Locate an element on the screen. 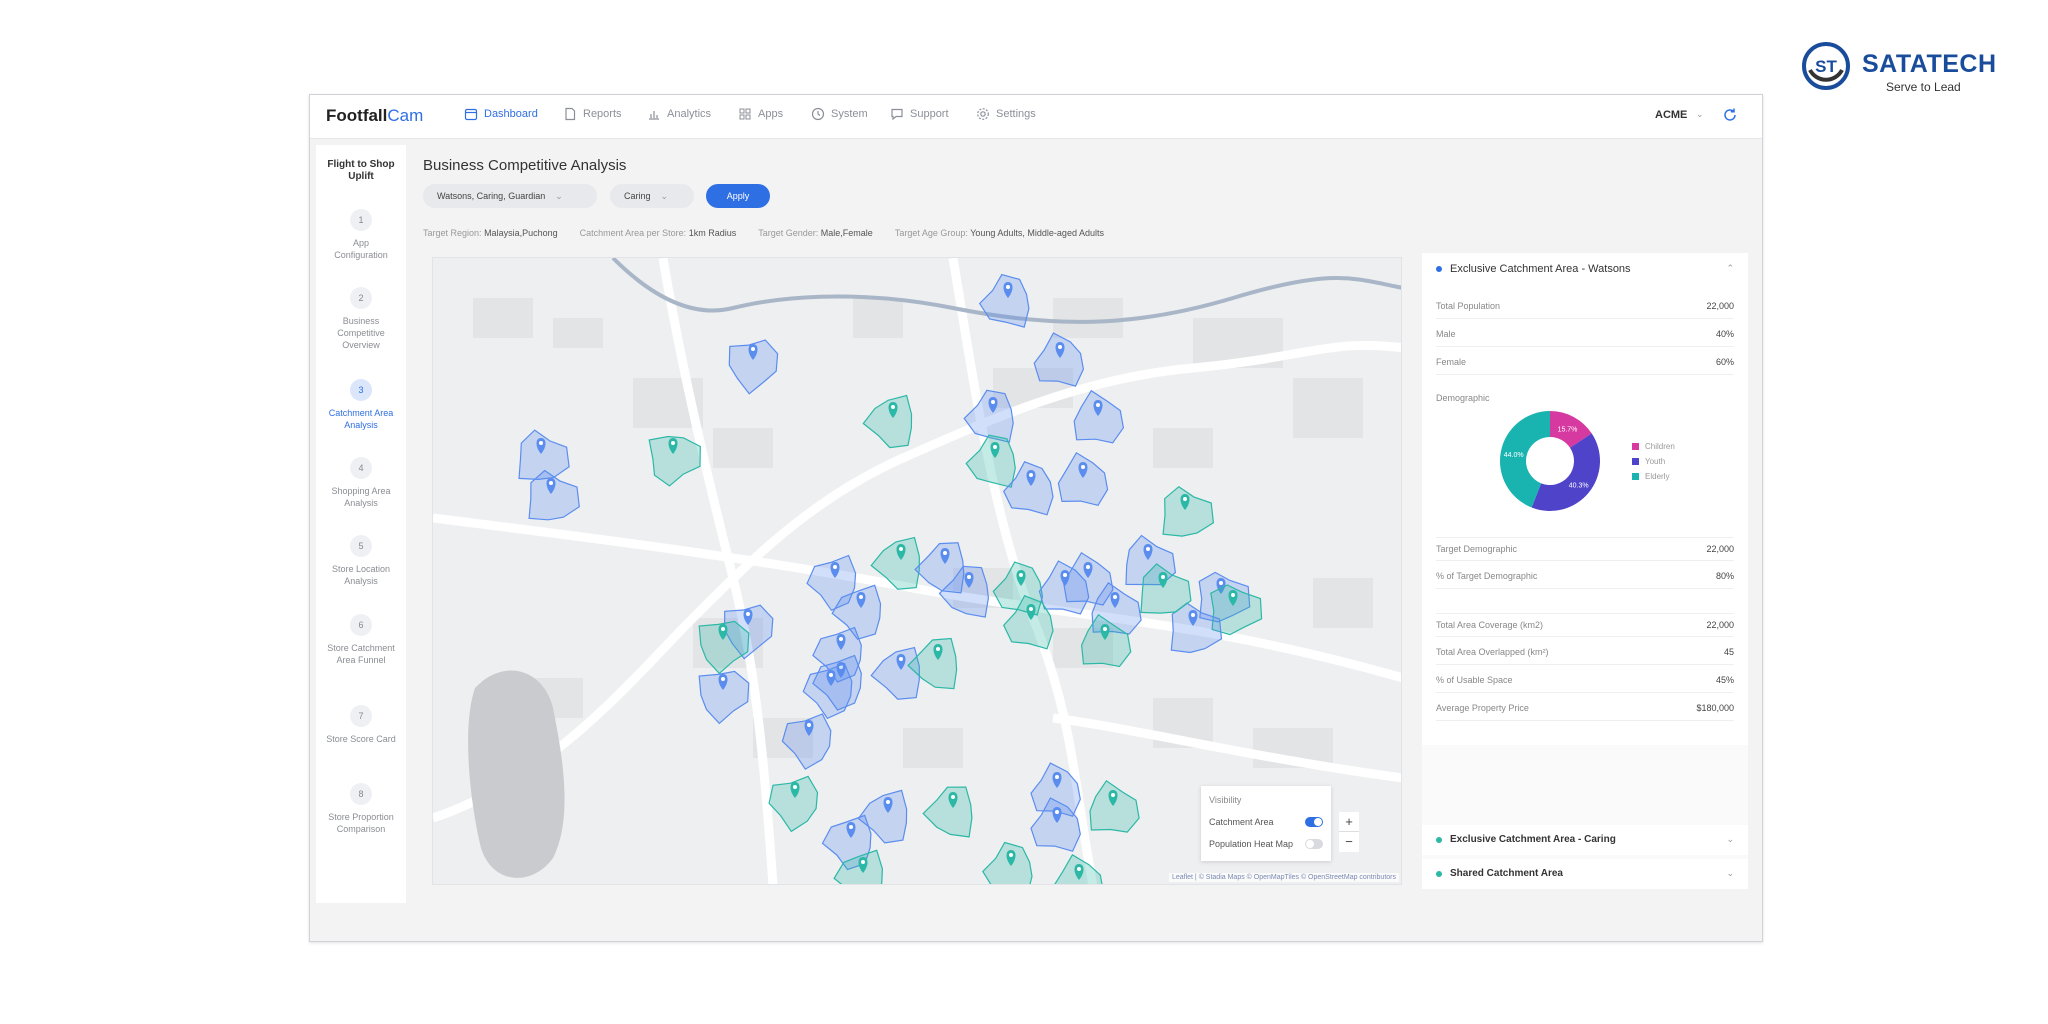 Image resolution: width=2048 pixels, height=1024 pixels. step-store-proportion-comparison: 8 Store Proportion Comparison is located at coordinates (361, 809).